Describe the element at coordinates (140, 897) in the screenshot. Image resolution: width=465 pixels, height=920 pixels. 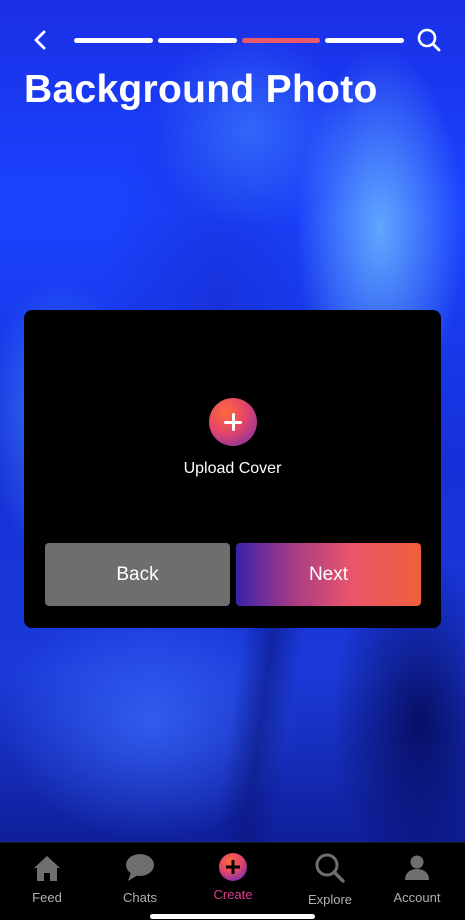
I see `nav-label-chats: Chats` at that location.